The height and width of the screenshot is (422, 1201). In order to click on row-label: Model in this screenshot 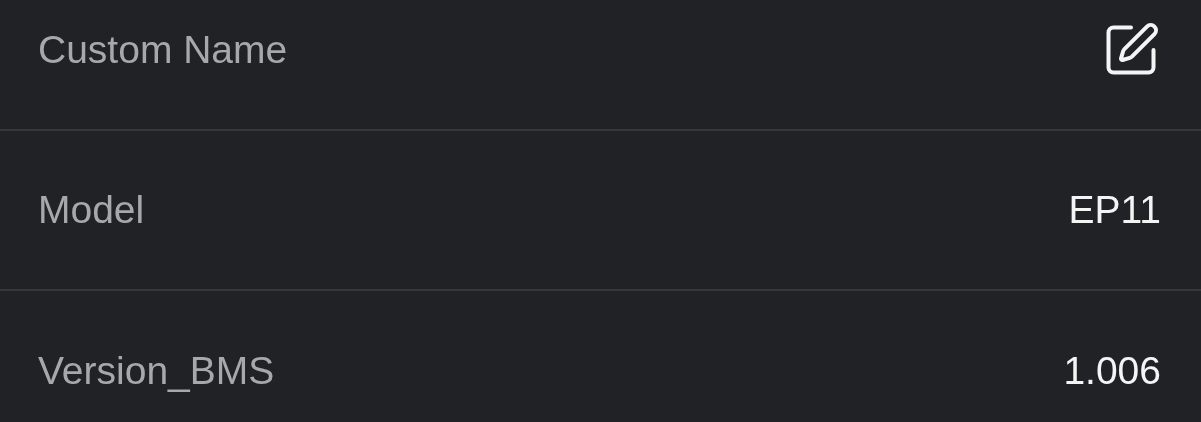, I will do `click(91, 210)`.